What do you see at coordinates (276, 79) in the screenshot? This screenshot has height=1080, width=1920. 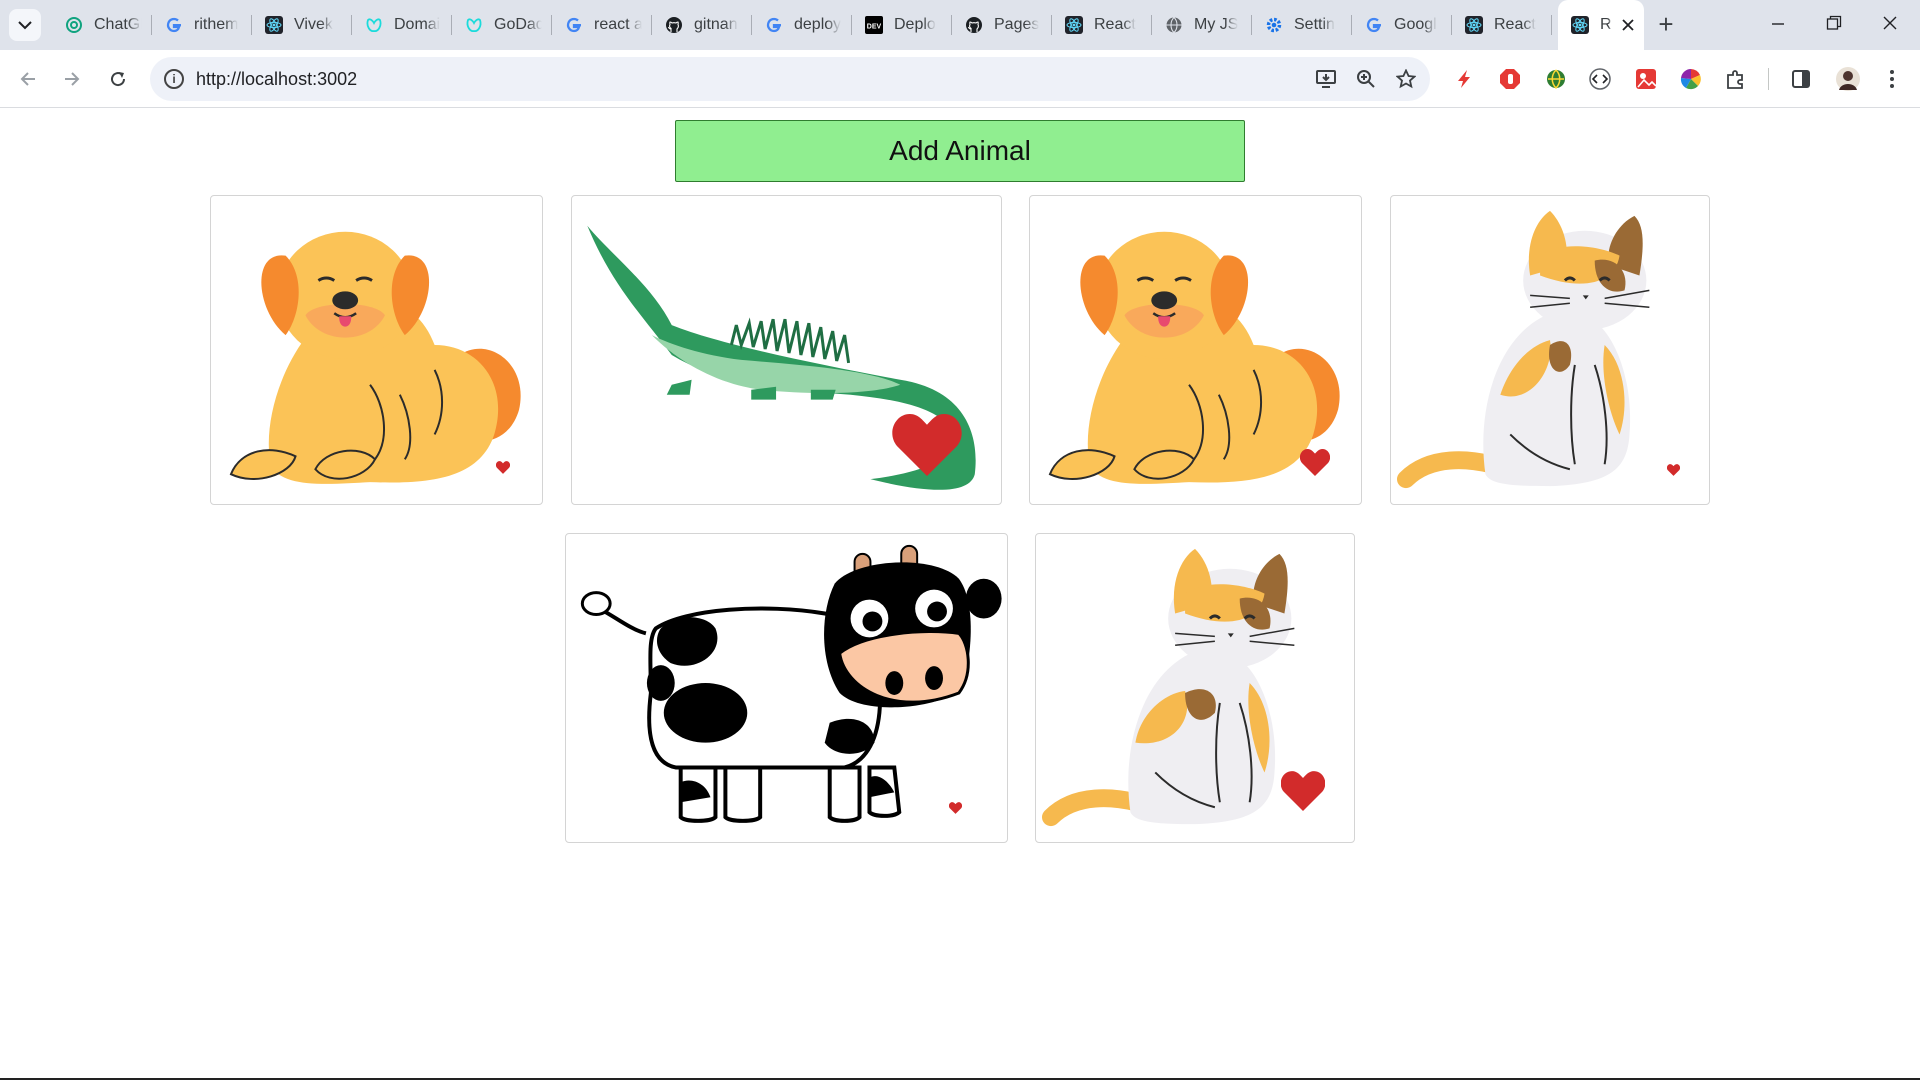 I see `url-text: http://localhost:3002` at bounding box center [276, 79].